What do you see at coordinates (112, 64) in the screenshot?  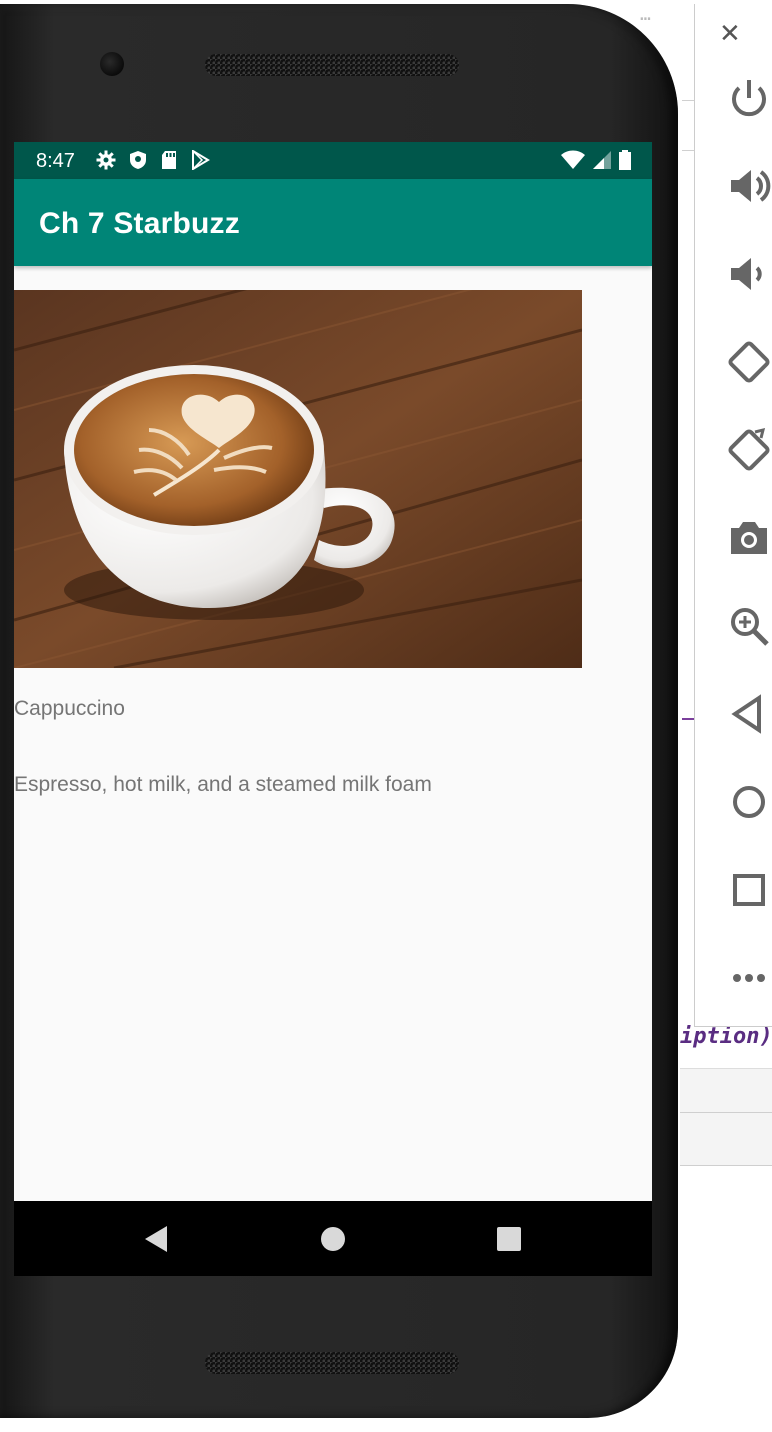 I see `front-camera` at bounding box center [112, 64].